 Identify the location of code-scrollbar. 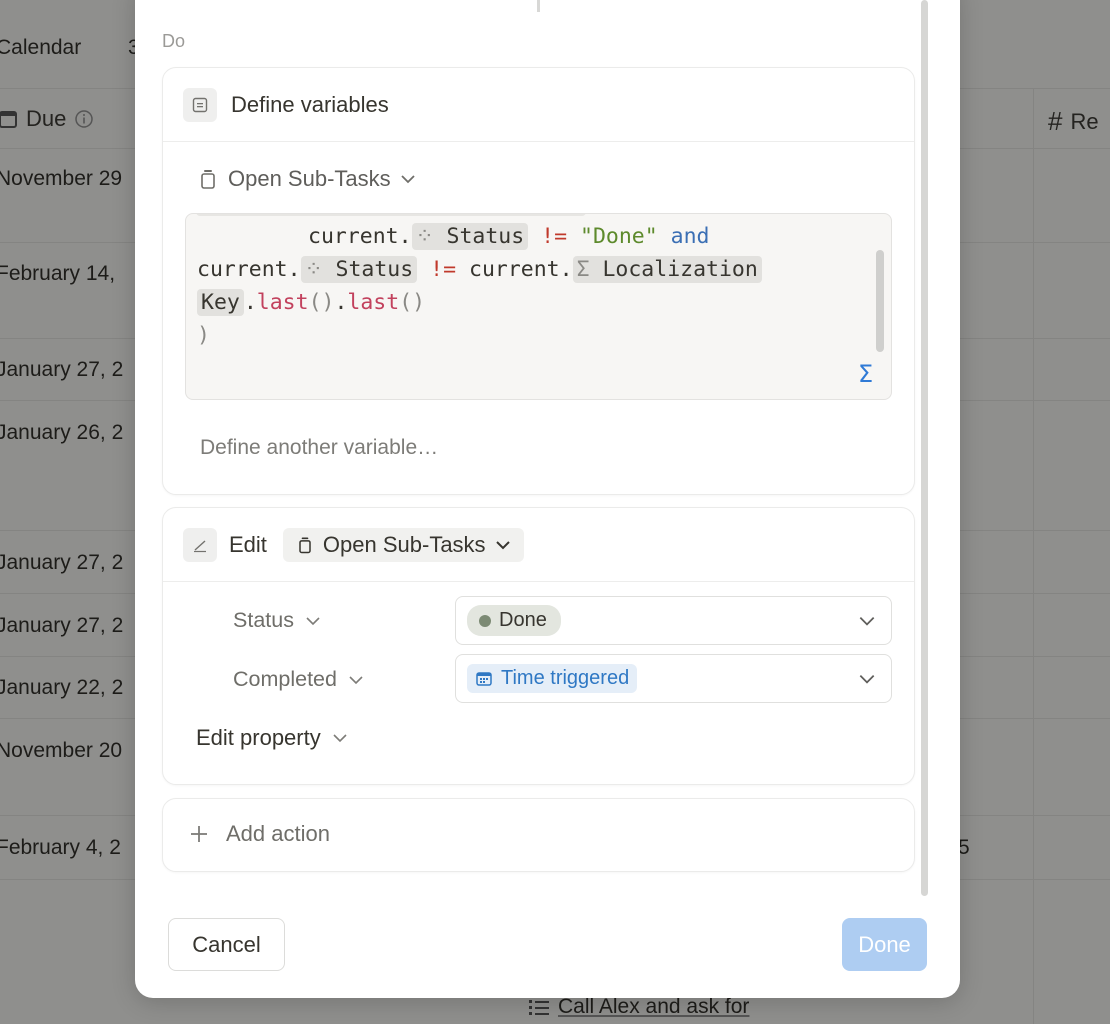
(880, 301).